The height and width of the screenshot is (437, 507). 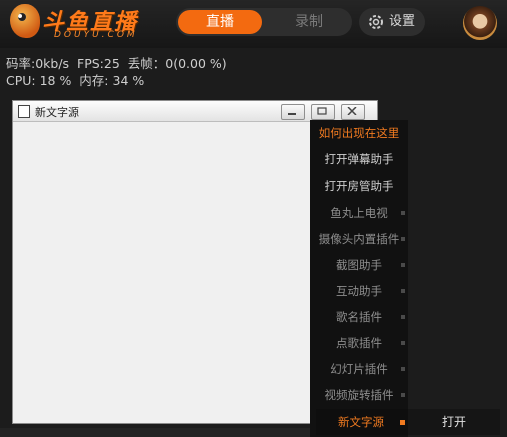 What do you see at coordinates (376, 22) in the screenshot?
I see `gear-icon` at bounding box center [376, 22].